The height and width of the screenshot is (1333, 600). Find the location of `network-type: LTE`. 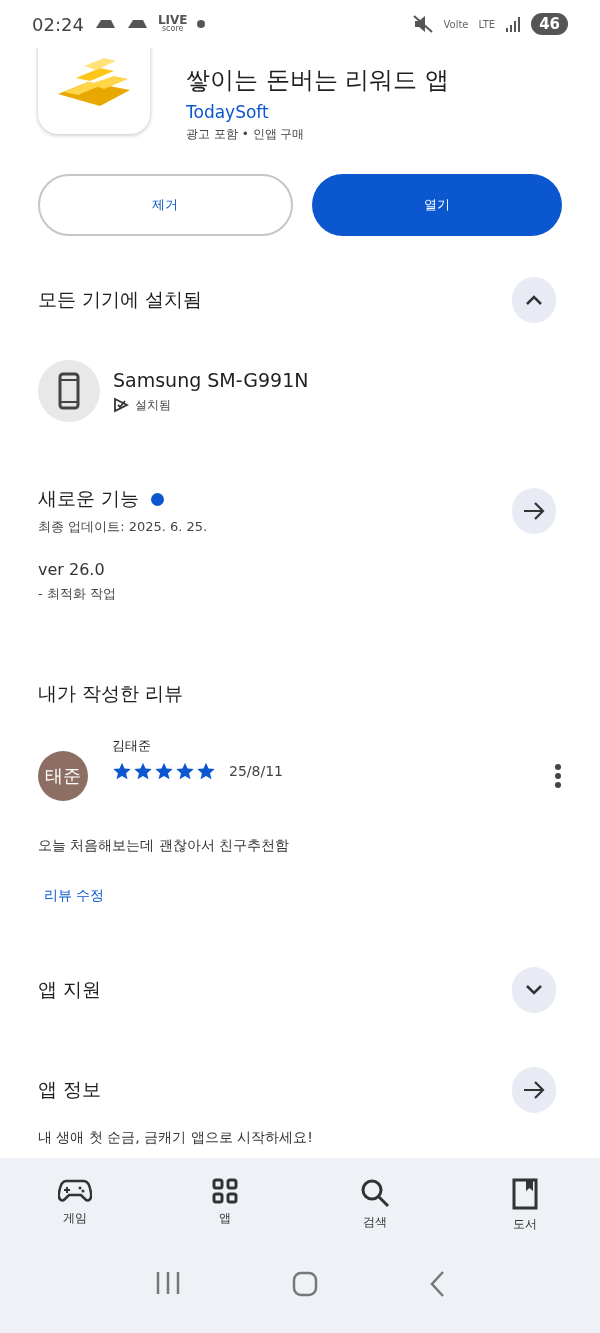

network-type: LTE is located at coordinates (487, 24).